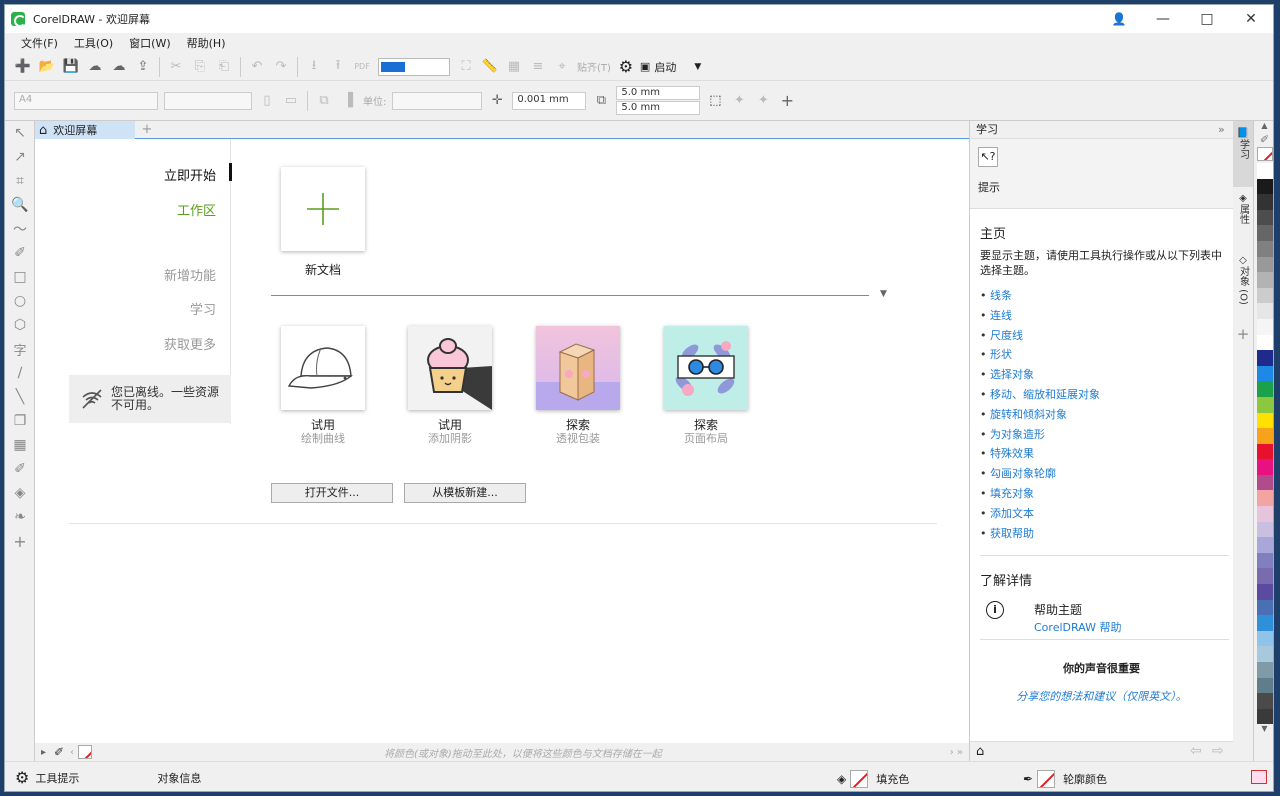 This screenshot has width=1280, height=796. I want to click on card-perspective-packaging, so click(578, 368).